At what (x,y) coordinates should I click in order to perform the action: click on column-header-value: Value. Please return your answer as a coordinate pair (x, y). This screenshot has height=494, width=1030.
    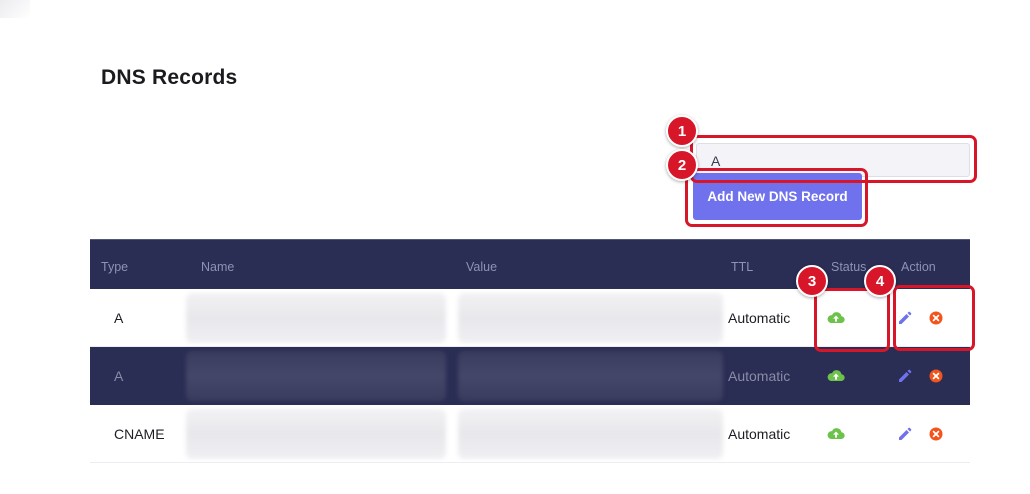
    Looking at the image, I should click on (482, 267).